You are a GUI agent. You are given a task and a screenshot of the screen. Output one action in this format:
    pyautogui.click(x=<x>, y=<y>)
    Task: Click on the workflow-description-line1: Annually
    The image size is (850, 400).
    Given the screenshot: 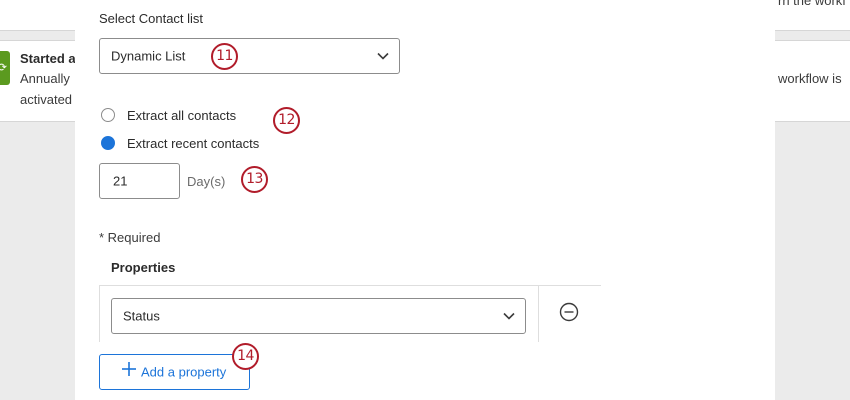 What is the action you would take?
    pyautogui.click(x=45, y=78)
    